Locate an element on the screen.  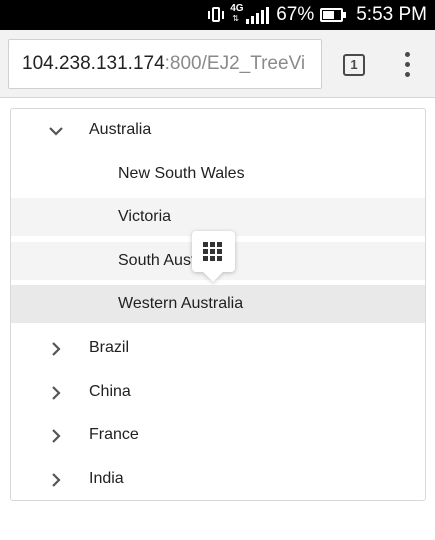
tree-node-label: India is located at coordinates (106, 478).